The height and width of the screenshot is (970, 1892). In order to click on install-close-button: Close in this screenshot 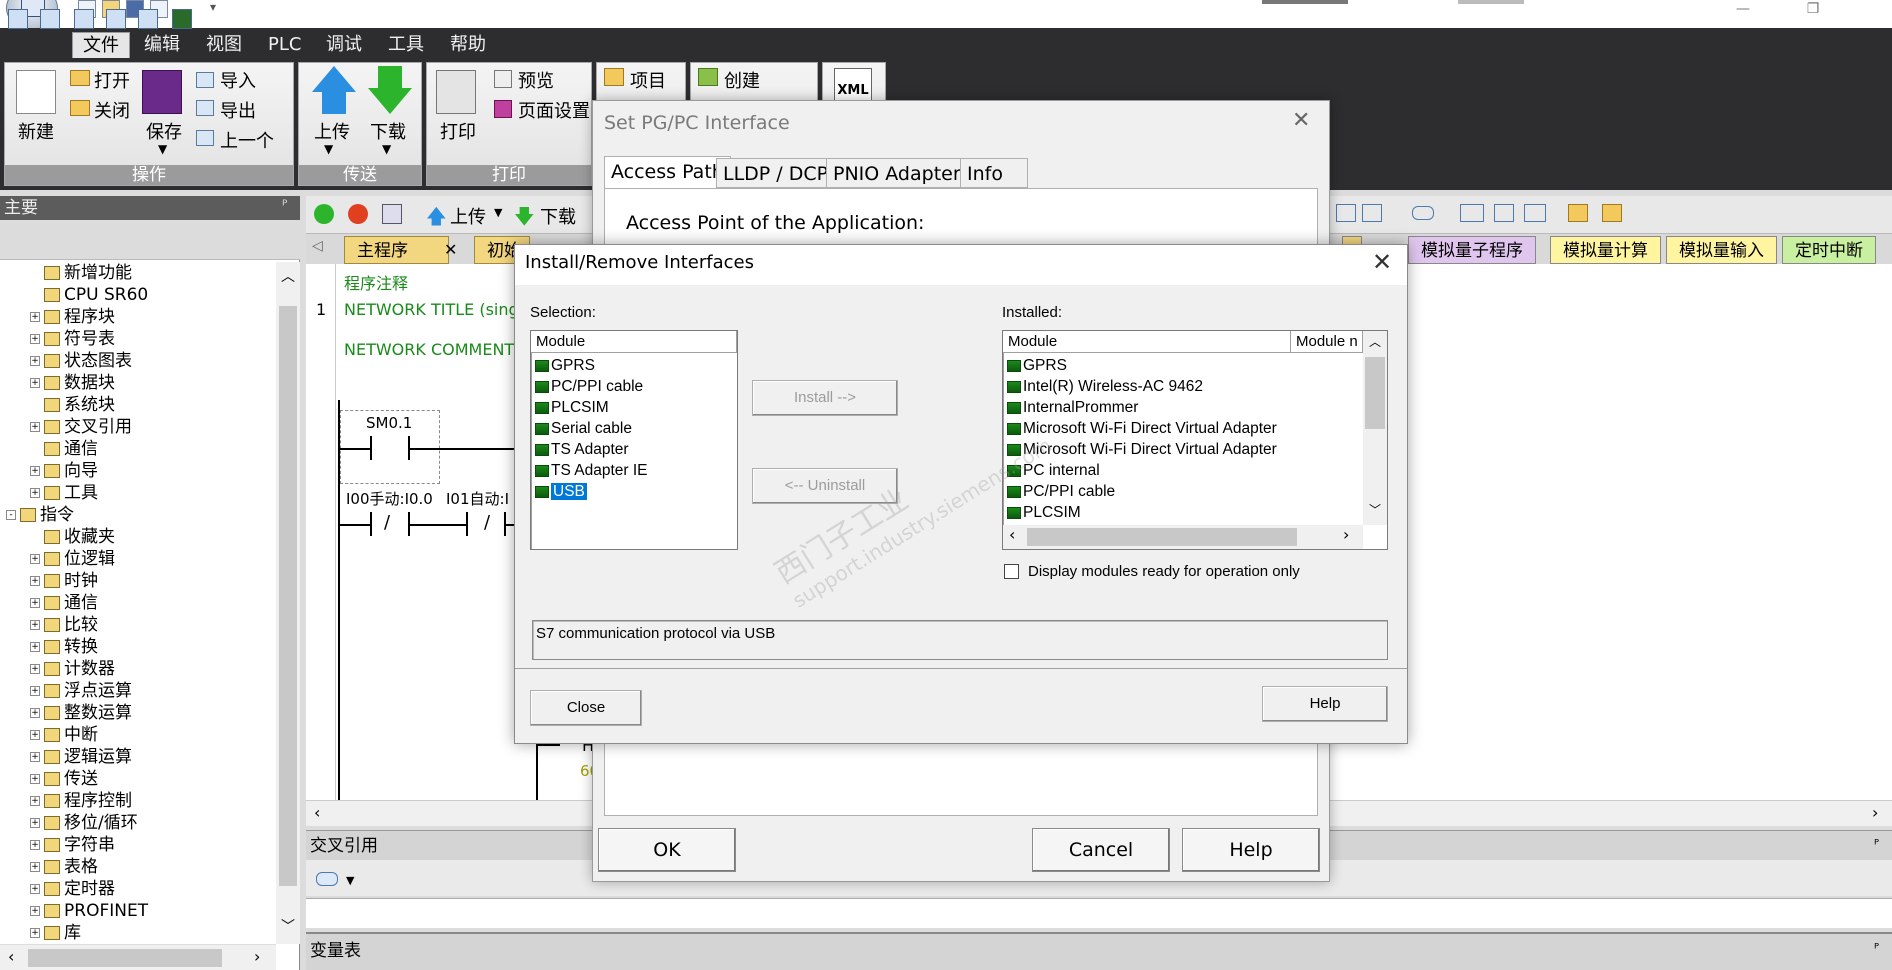, I will do `click(586, 708)`.